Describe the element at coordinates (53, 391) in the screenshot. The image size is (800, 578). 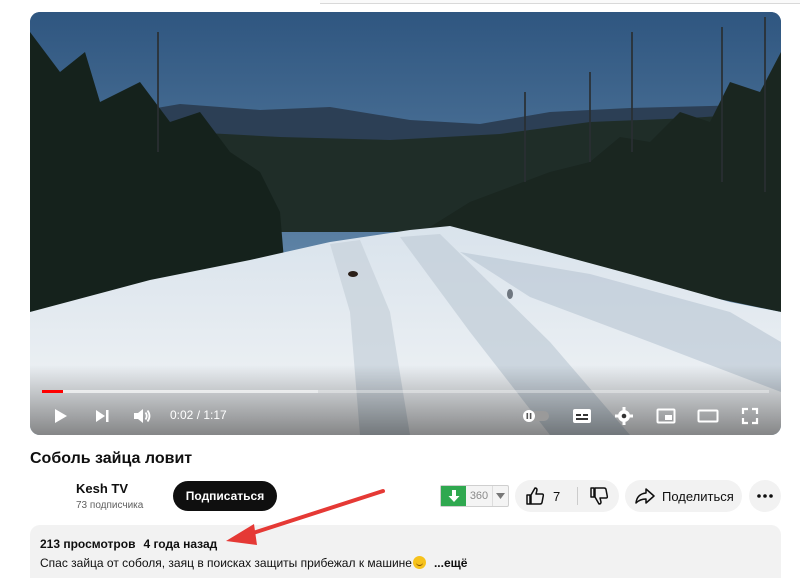
I see `progress-played` at that location.